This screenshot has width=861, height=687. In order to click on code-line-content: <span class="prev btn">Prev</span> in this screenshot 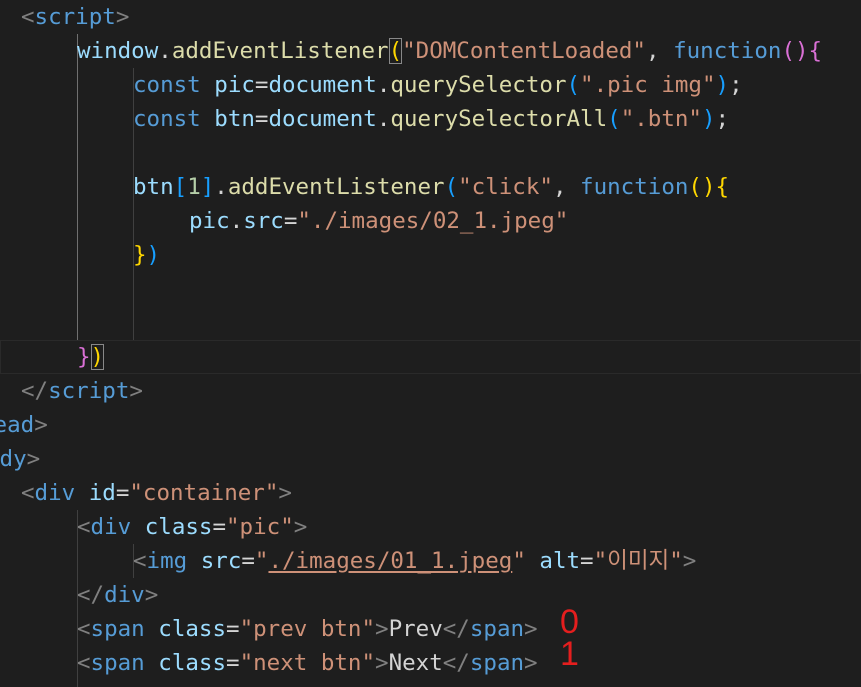, I will do `click(307, 629)`.